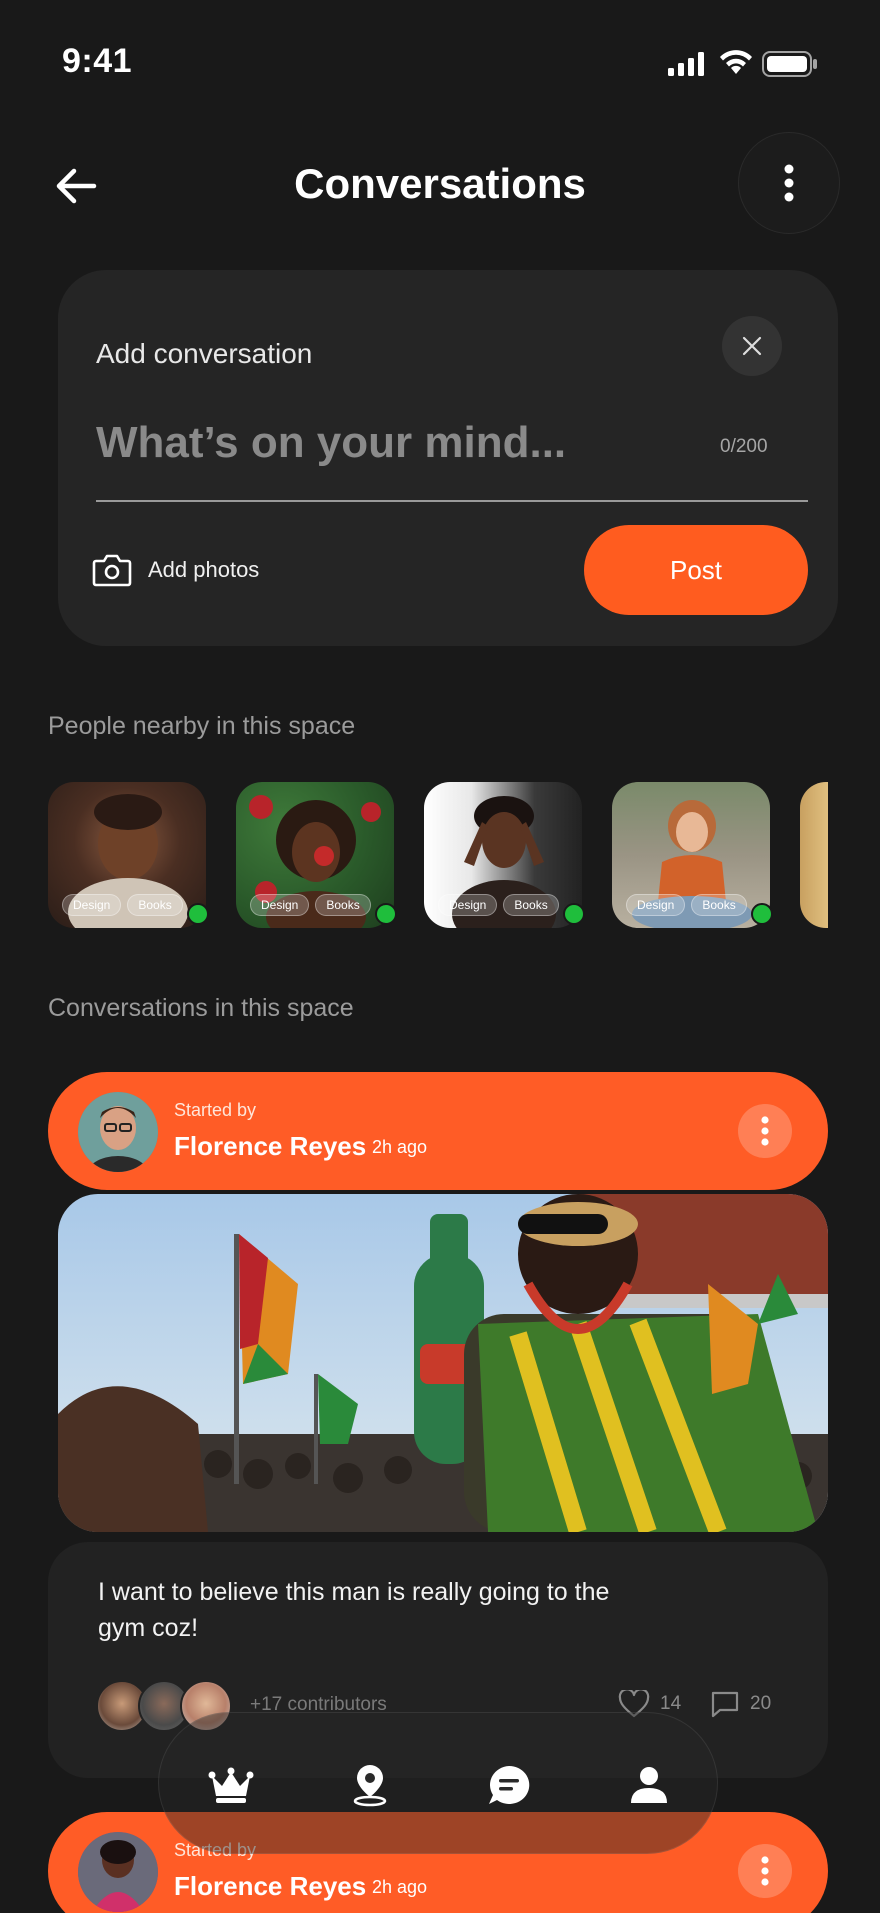 The width and height of the screenshot is (880, 1913). I want to click on signal-icon, so click(686, 64).